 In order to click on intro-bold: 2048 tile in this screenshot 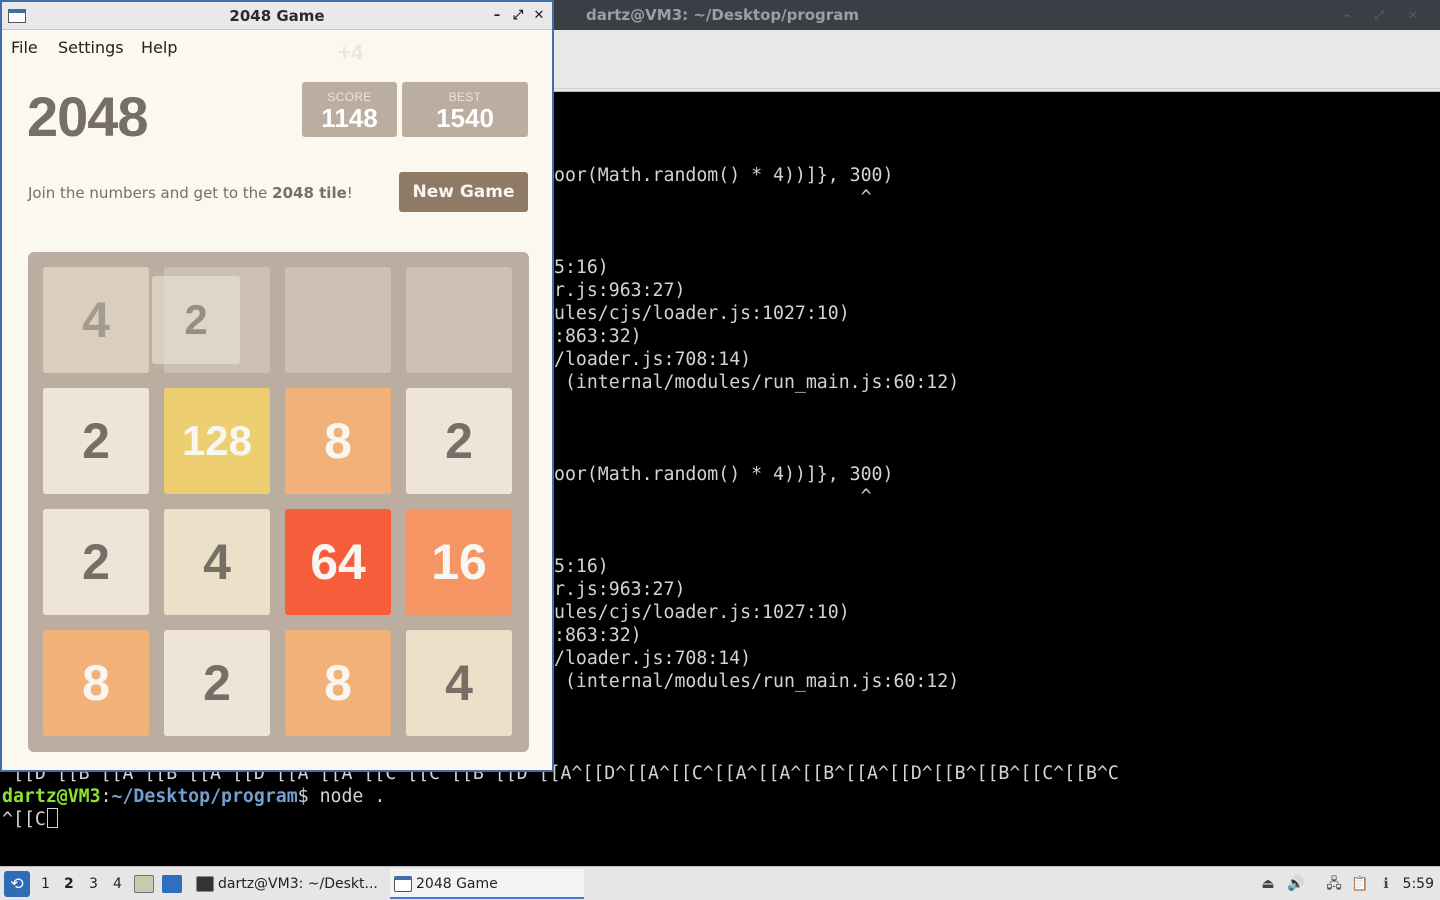, I will do `click(309, 193)`.